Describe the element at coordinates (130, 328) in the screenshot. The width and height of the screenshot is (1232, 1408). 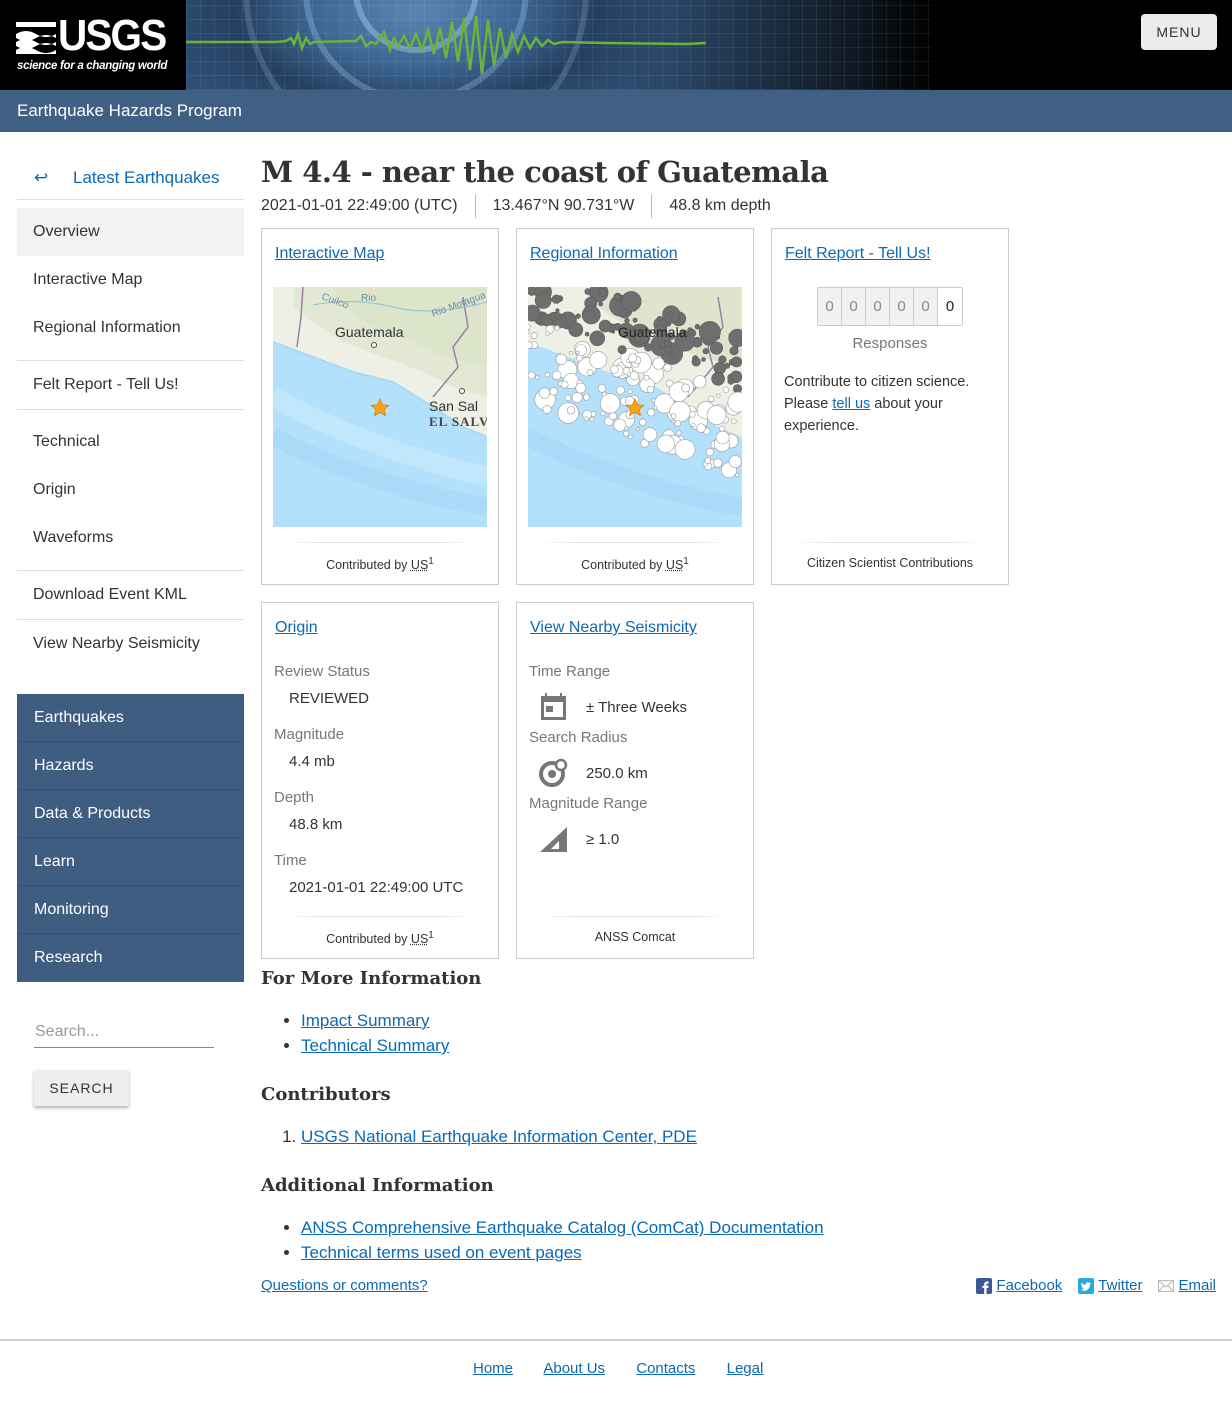
I see `sidebar-item-regional-information: Regional Information` at that location.